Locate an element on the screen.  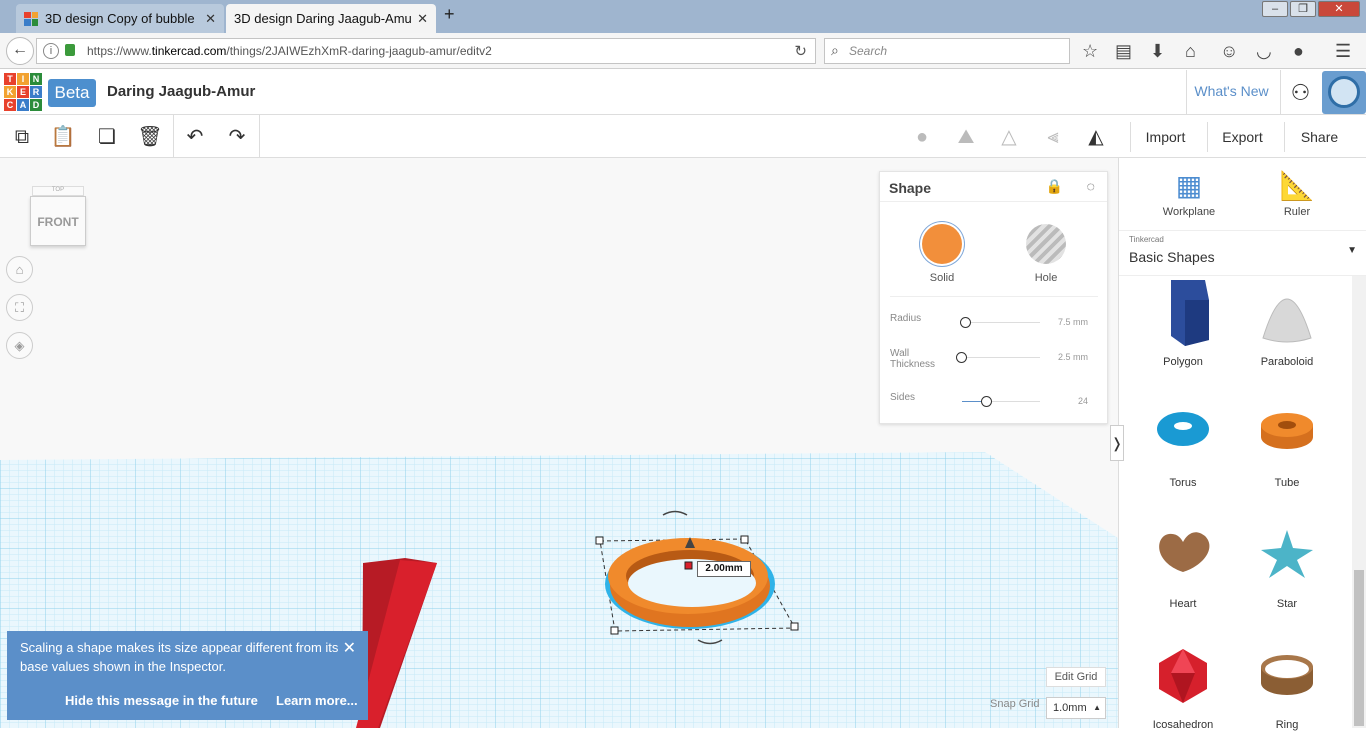
solid-option: Solid is located at coordinates (942, 254).